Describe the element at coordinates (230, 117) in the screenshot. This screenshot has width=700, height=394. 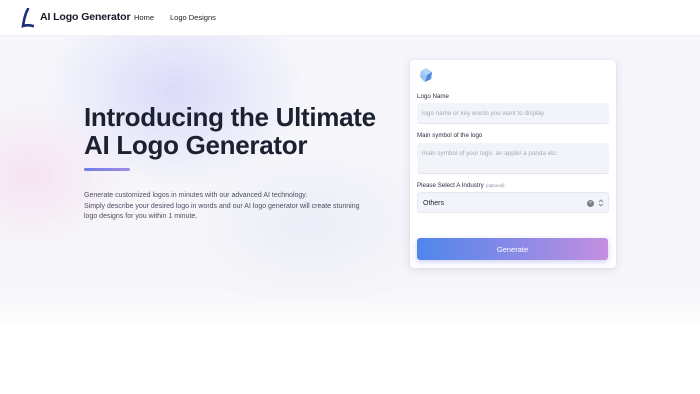
I see `hero-title-line-1: Introducing the Ultimate` at that location.